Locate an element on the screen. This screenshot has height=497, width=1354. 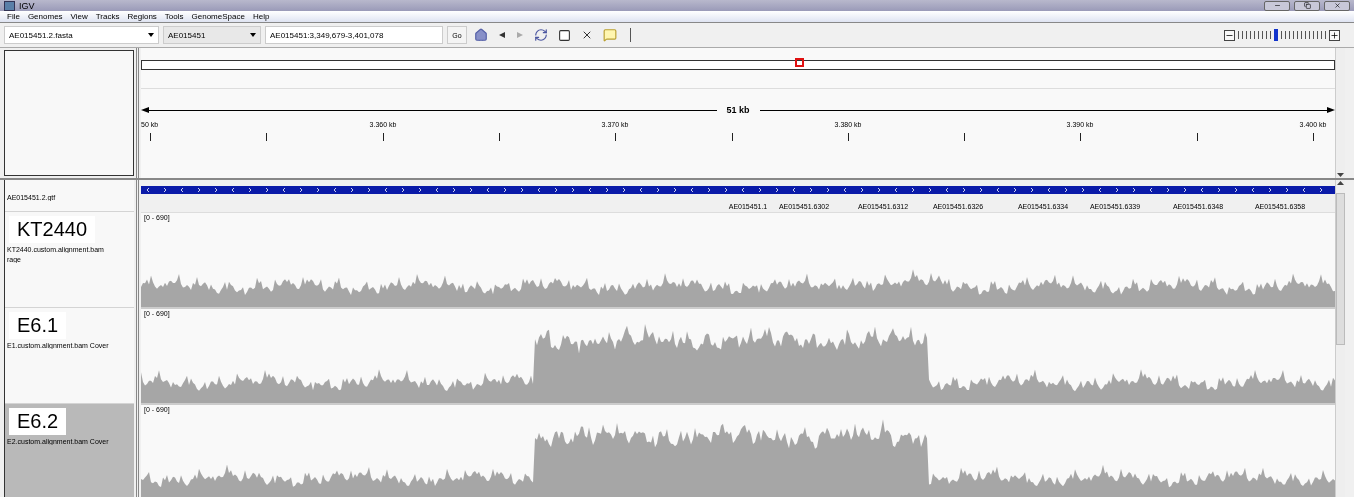
menu-item: Tracks is located at coordinates (107, 16).